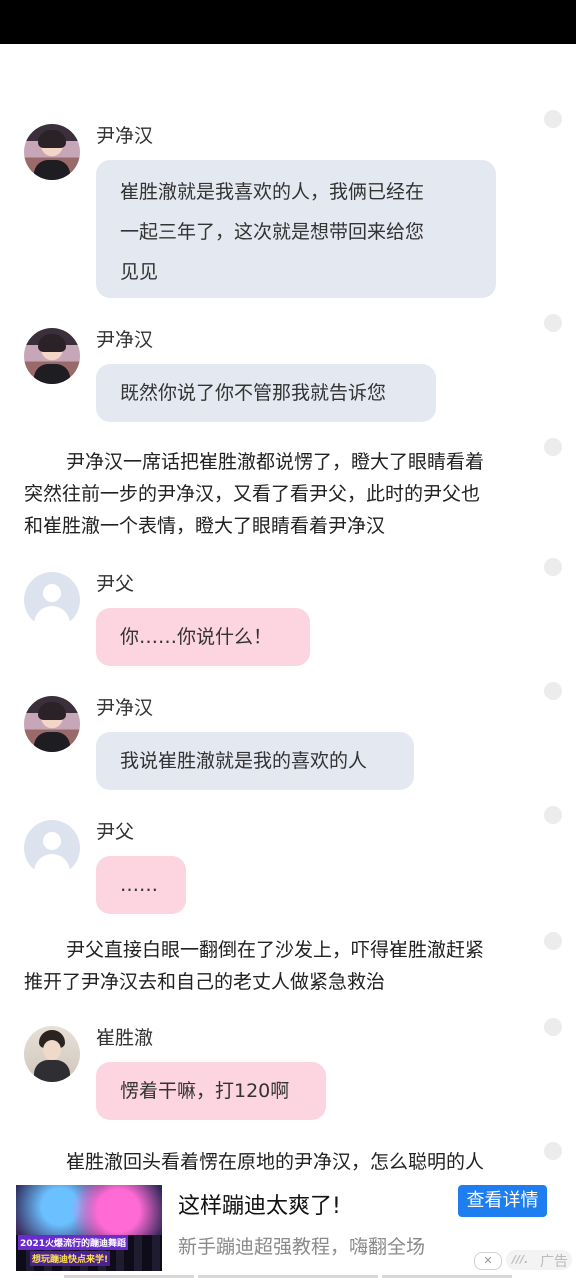 This screenshot has height=1280, width=576. What do you see at coordinates (272, 232) in the screenshot?
I see `message-line: 一起三年了，这次就是想带回来给您` at bounding box center [272, 232].